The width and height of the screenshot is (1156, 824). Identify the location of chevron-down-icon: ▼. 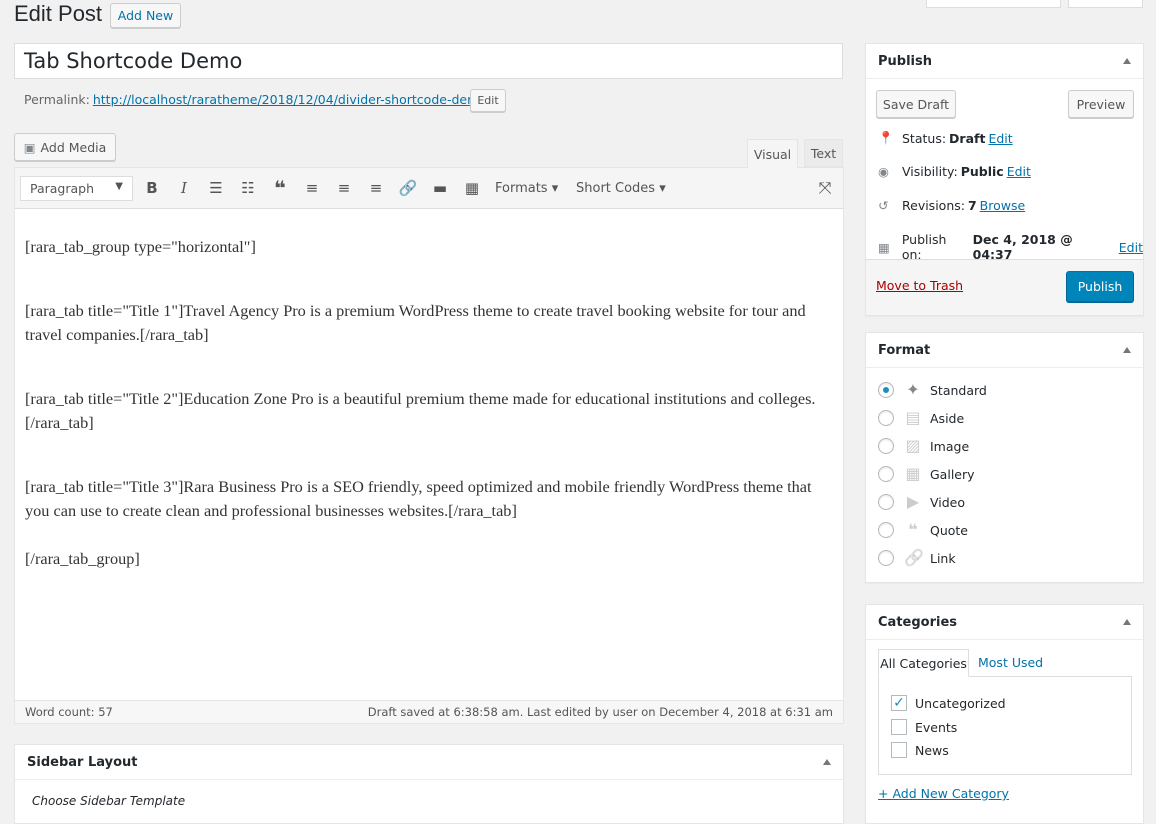
(119, 186).